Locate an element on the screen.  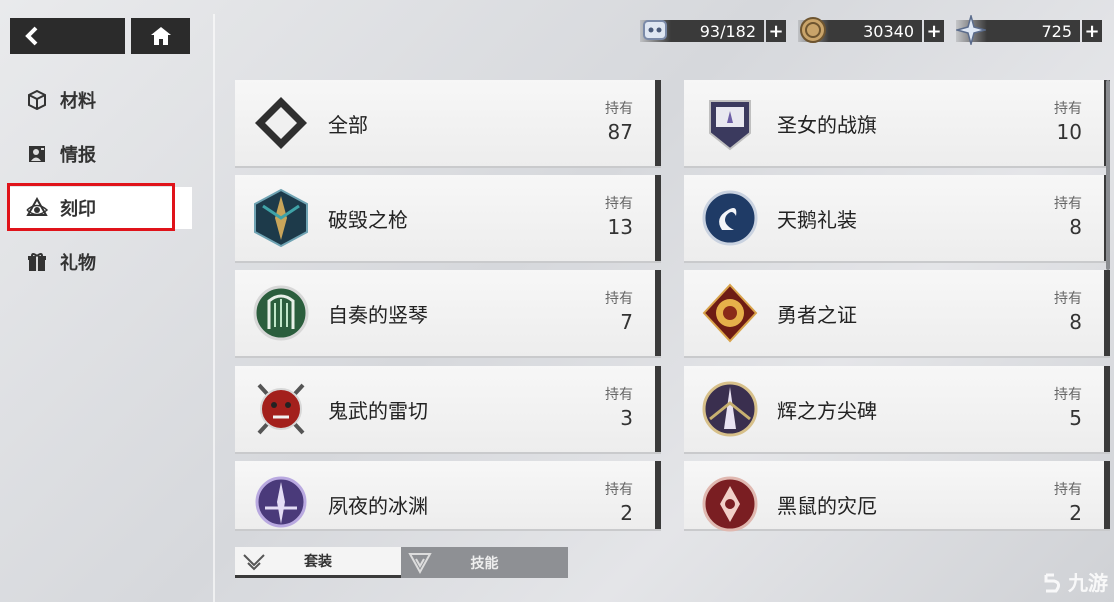
home-button is located at coordinates (160, 36).